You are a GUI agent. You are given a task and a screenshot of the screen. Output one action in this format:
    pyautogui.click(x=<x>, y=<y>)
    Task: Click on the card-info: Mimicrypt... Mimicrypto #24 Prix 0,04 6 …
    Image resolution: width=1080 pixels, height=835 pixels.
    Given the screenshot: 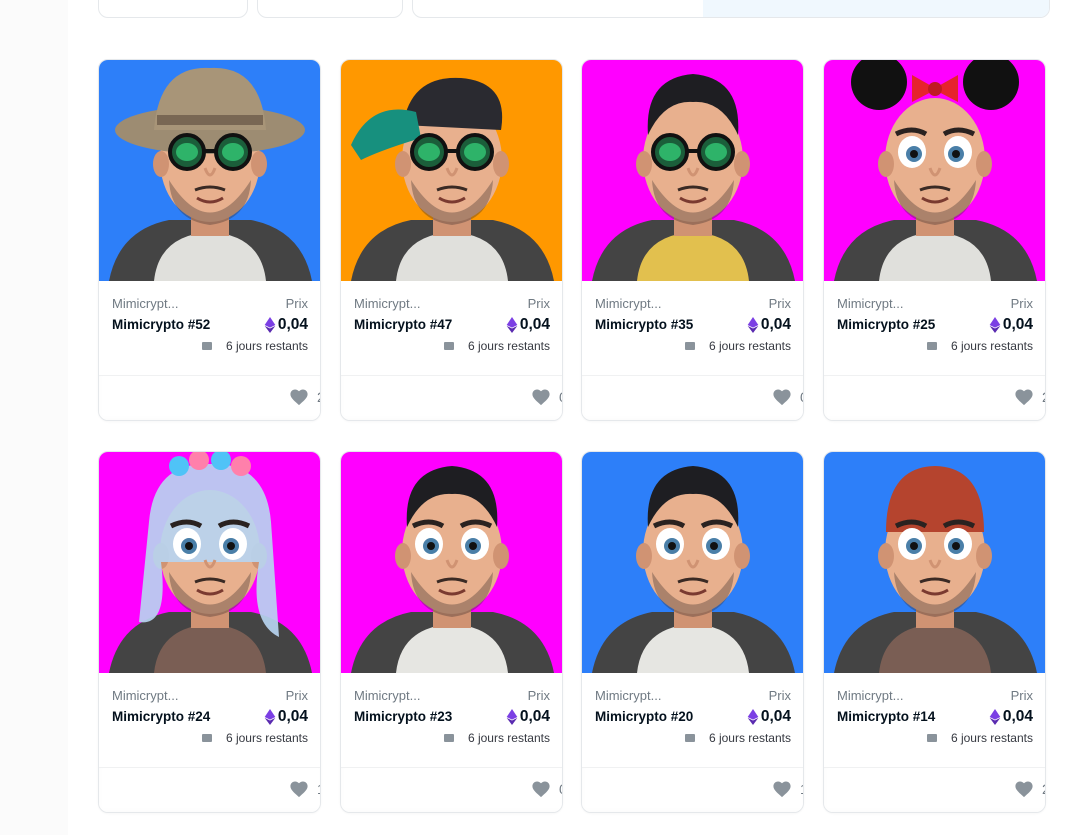 What is the action you would take?
    pyautogui.click(x=209, y=720)
    